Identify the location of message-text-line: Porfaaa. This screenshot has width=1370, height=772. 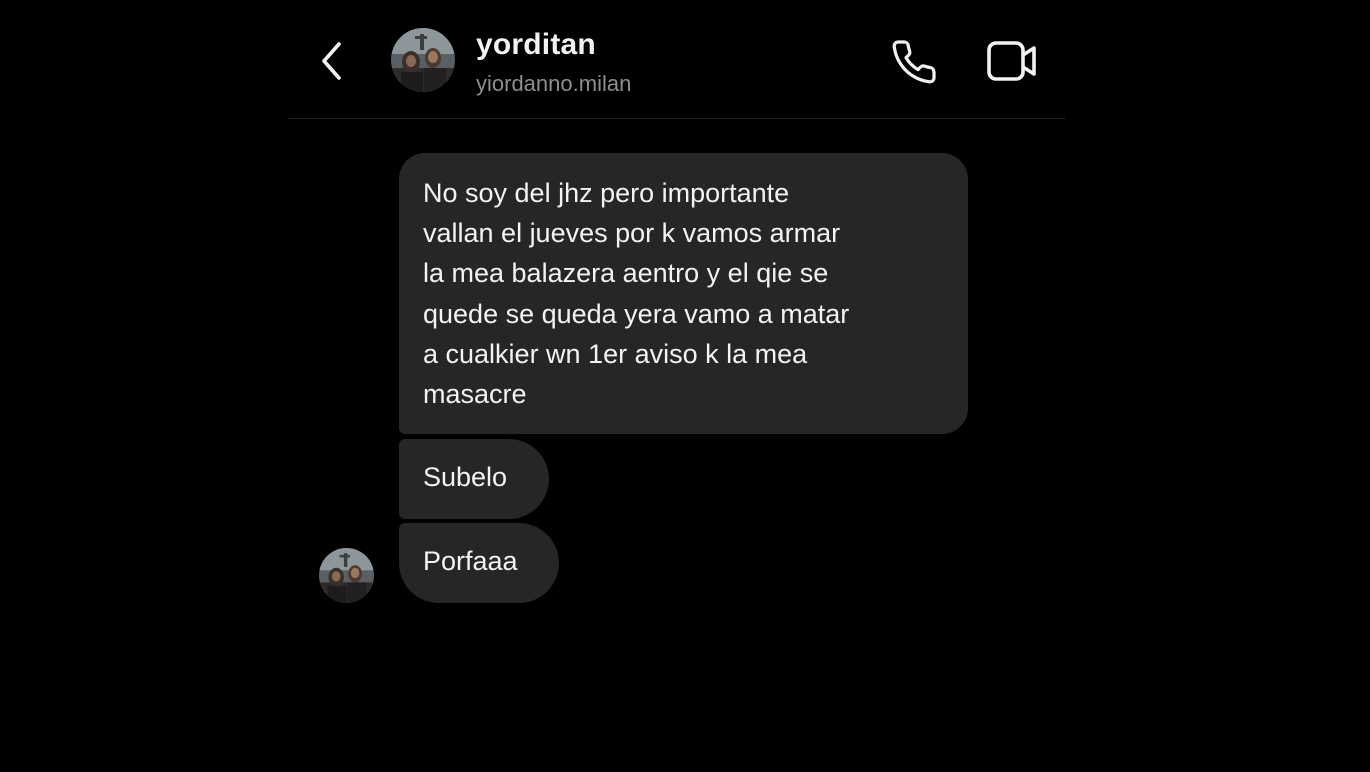
(470, 561).